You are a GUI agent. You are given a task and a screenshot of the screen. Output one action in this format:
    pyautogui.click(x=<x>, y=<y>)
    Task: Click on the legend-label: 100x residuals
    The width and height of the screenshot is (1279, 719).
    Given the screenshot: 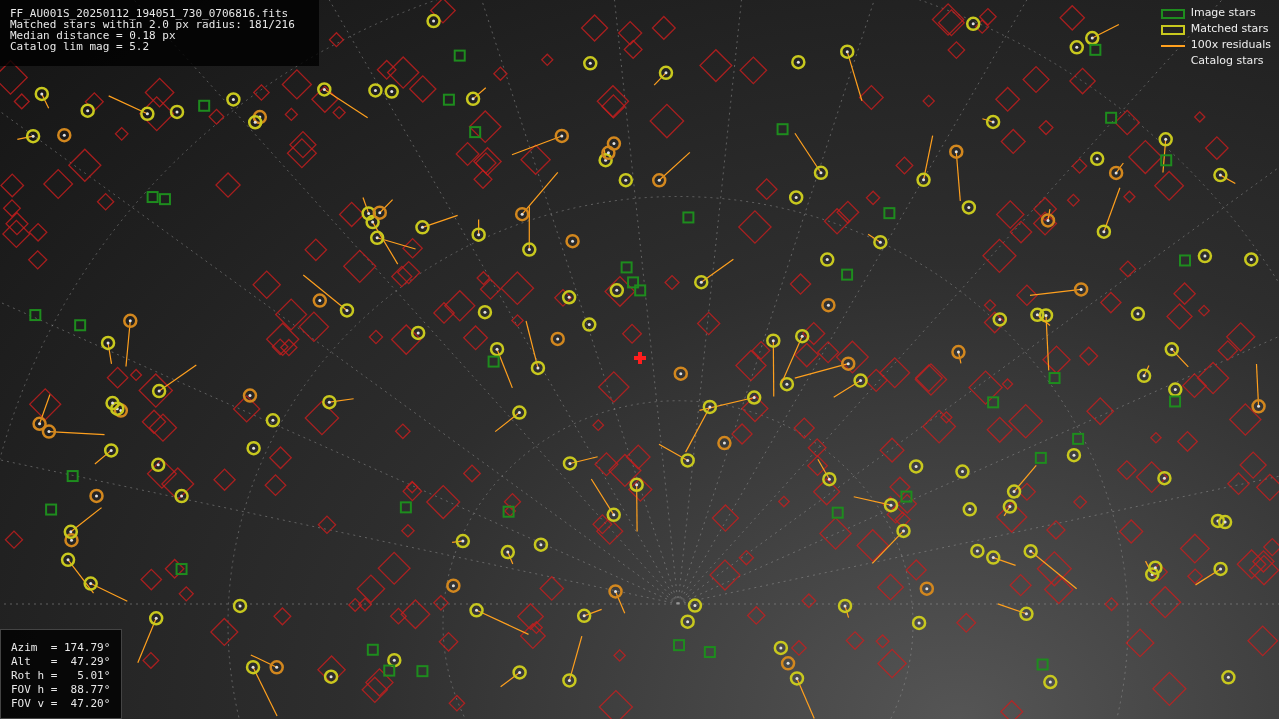 What is the action you would take?
    pyautogui.click(x=1230, y=45)
    